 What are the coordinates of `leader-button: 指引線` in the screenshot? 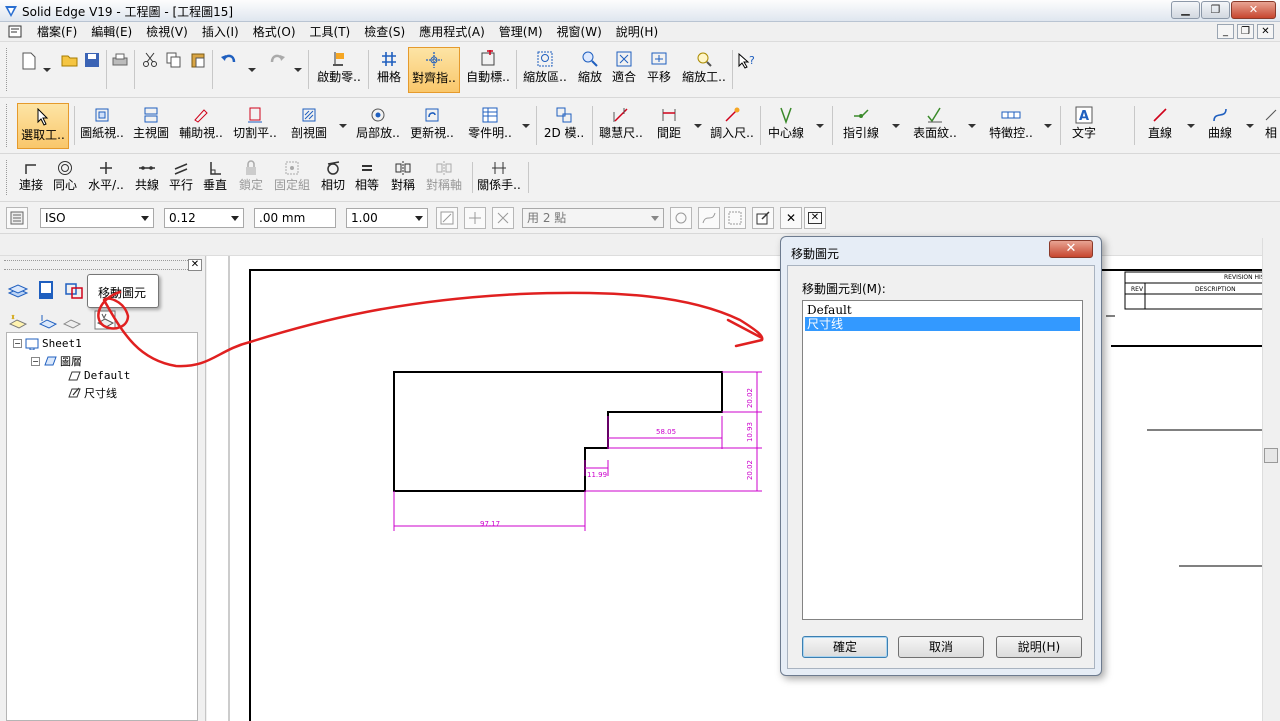 It's located at (861, 123).